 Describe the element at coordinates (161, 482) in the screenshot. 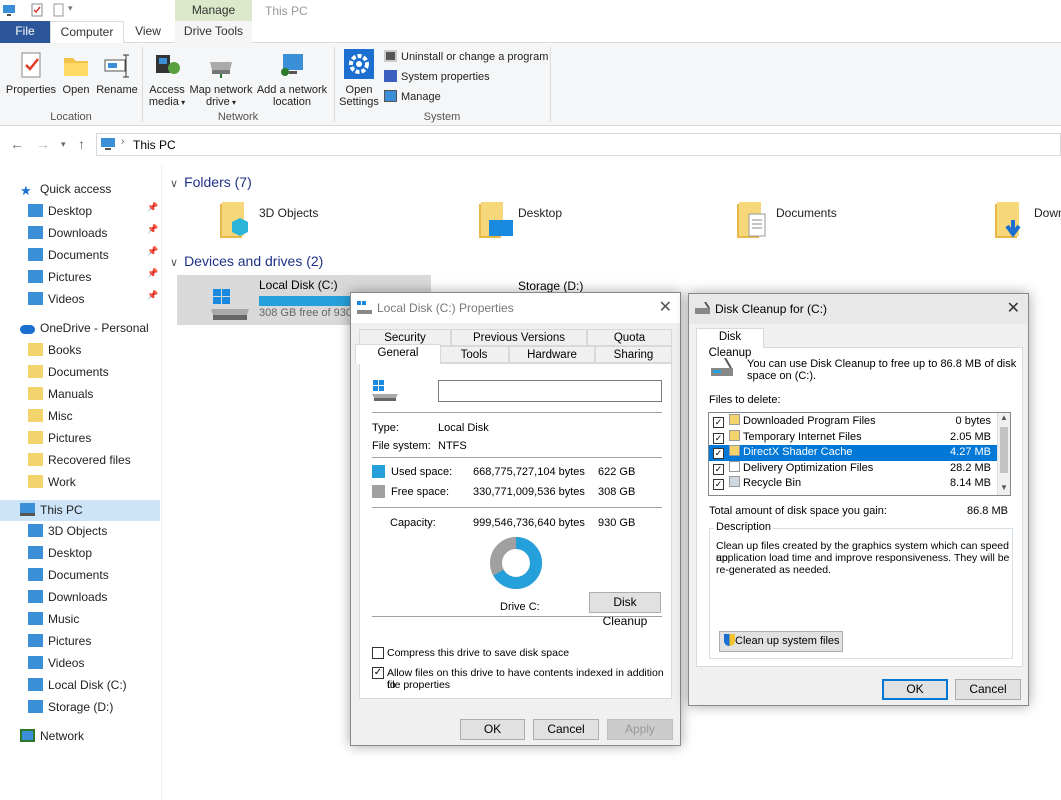

I see `pane-divider` at that location.